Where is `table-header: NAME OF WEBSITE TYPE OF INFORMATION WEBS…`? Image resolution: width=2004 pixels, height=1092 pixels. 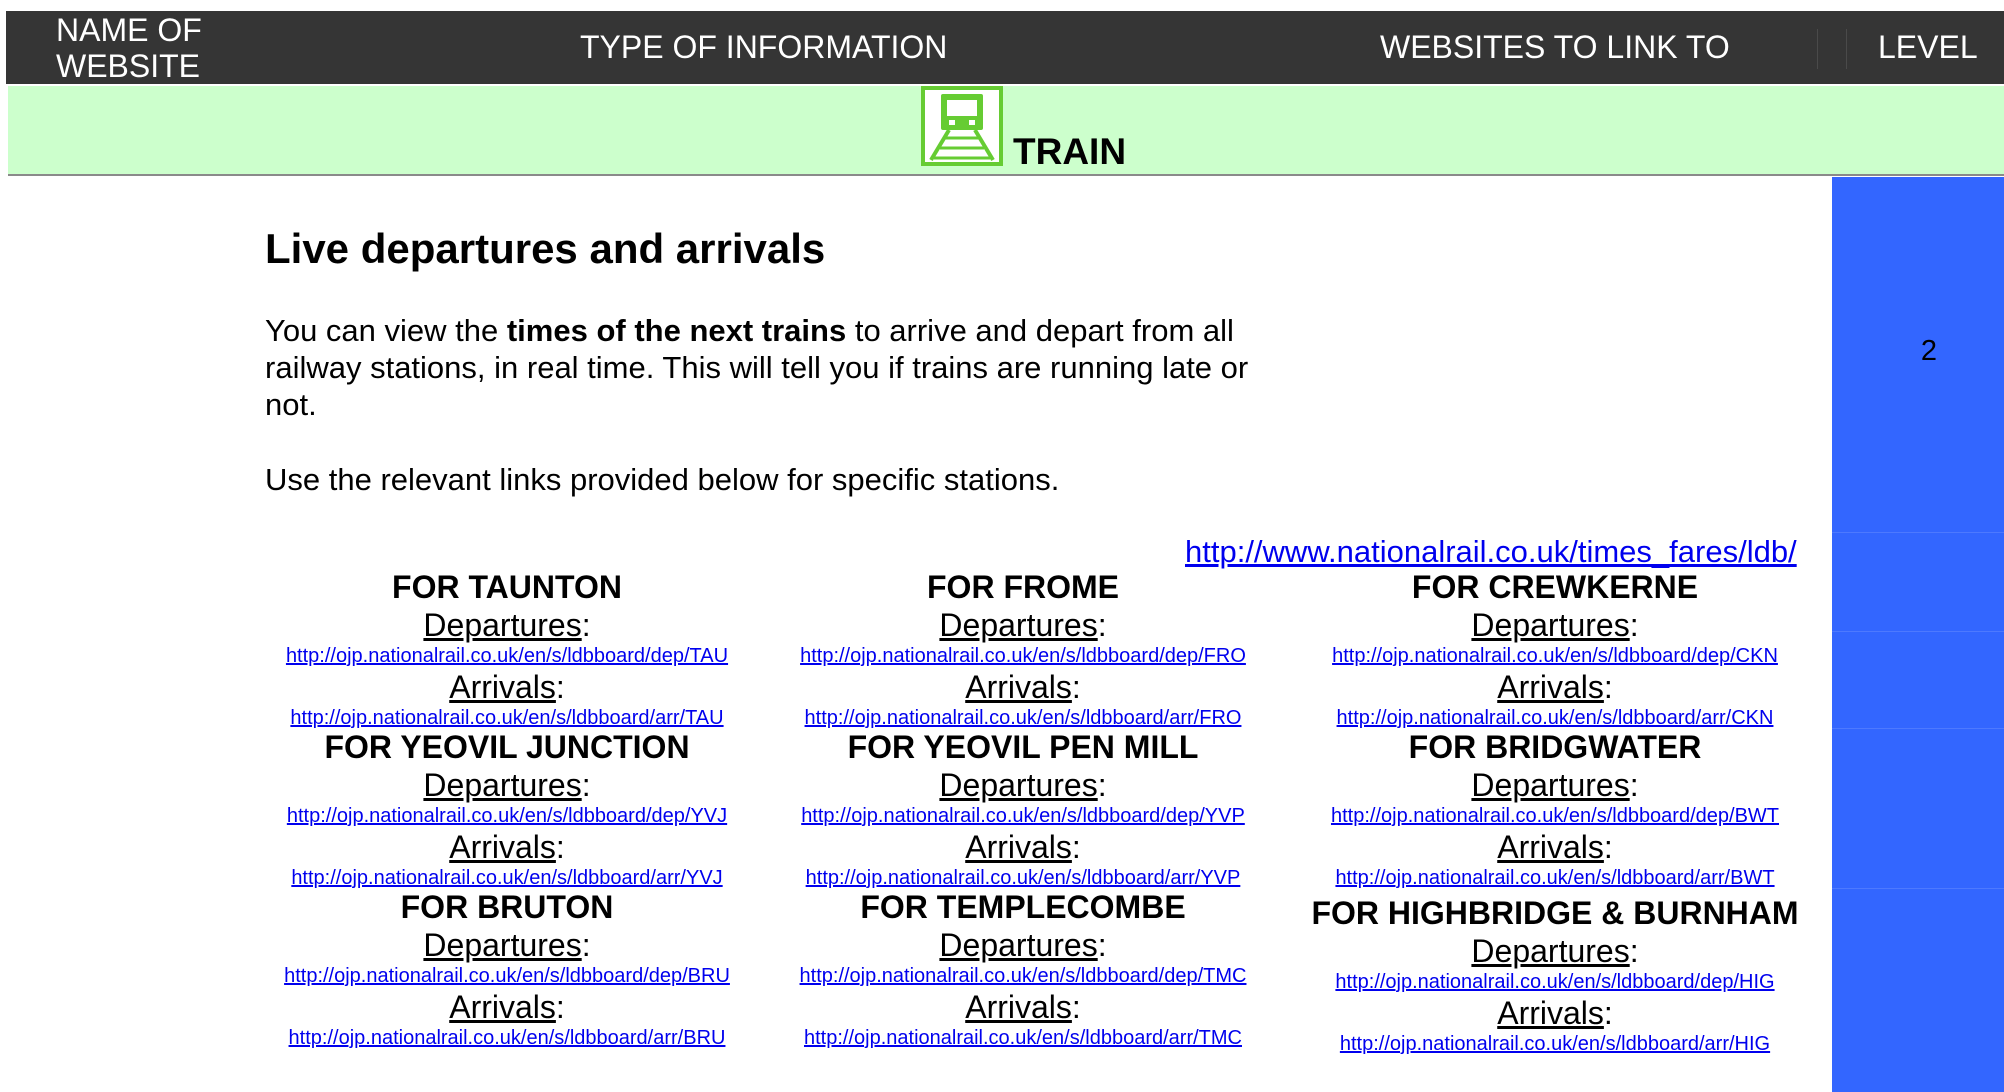 table-header: NAME OF WEBSITE TYPE OF INFORMATION WEBS… is located at coordinates (1005, 47).